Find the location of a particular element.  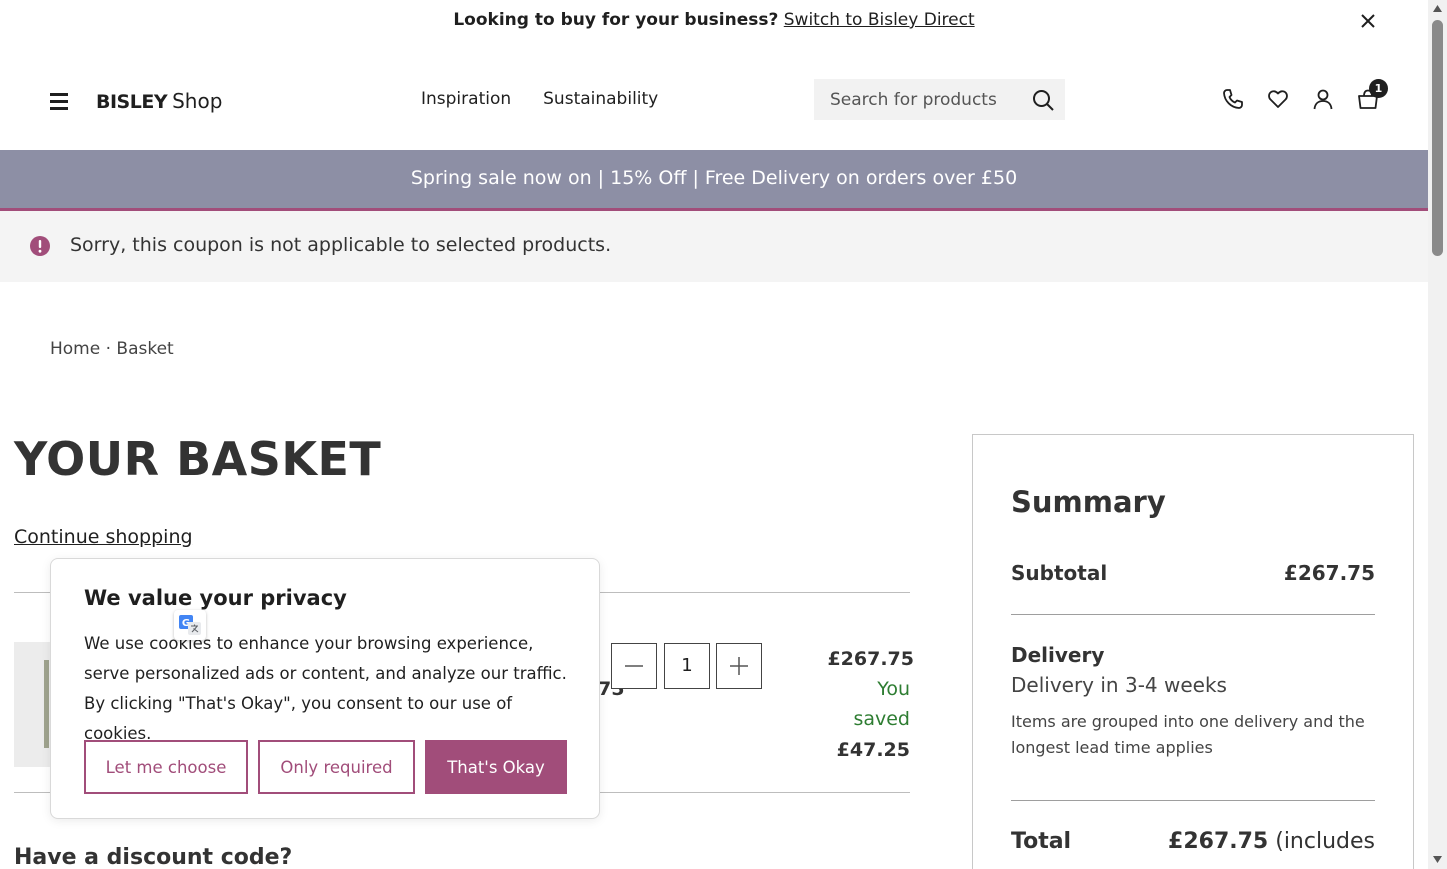

menu-icon is located at coordinates (59, 101).